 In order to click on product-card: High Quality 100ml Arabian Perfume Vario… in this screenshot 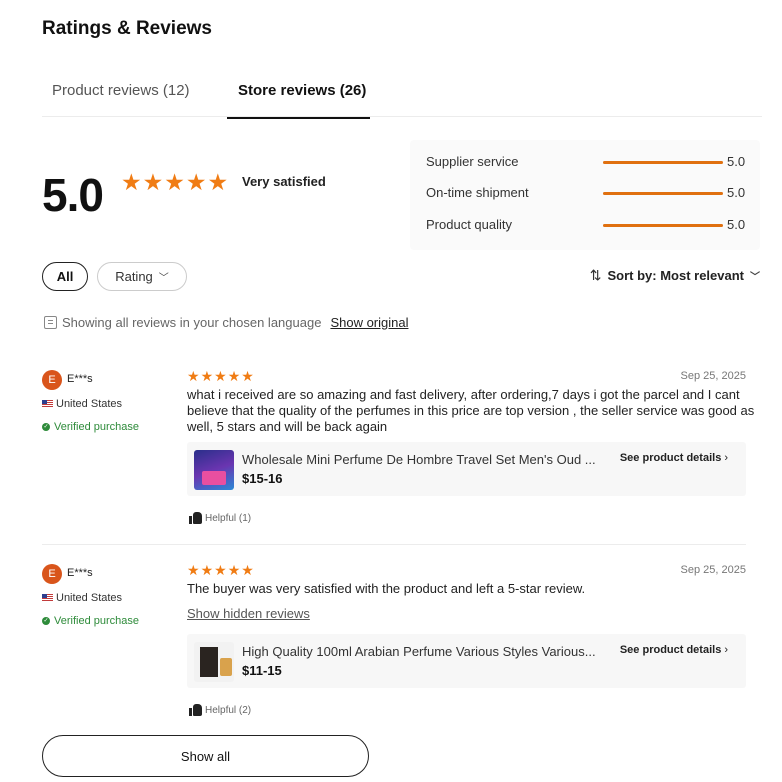, I will do `click(466, 661)`.